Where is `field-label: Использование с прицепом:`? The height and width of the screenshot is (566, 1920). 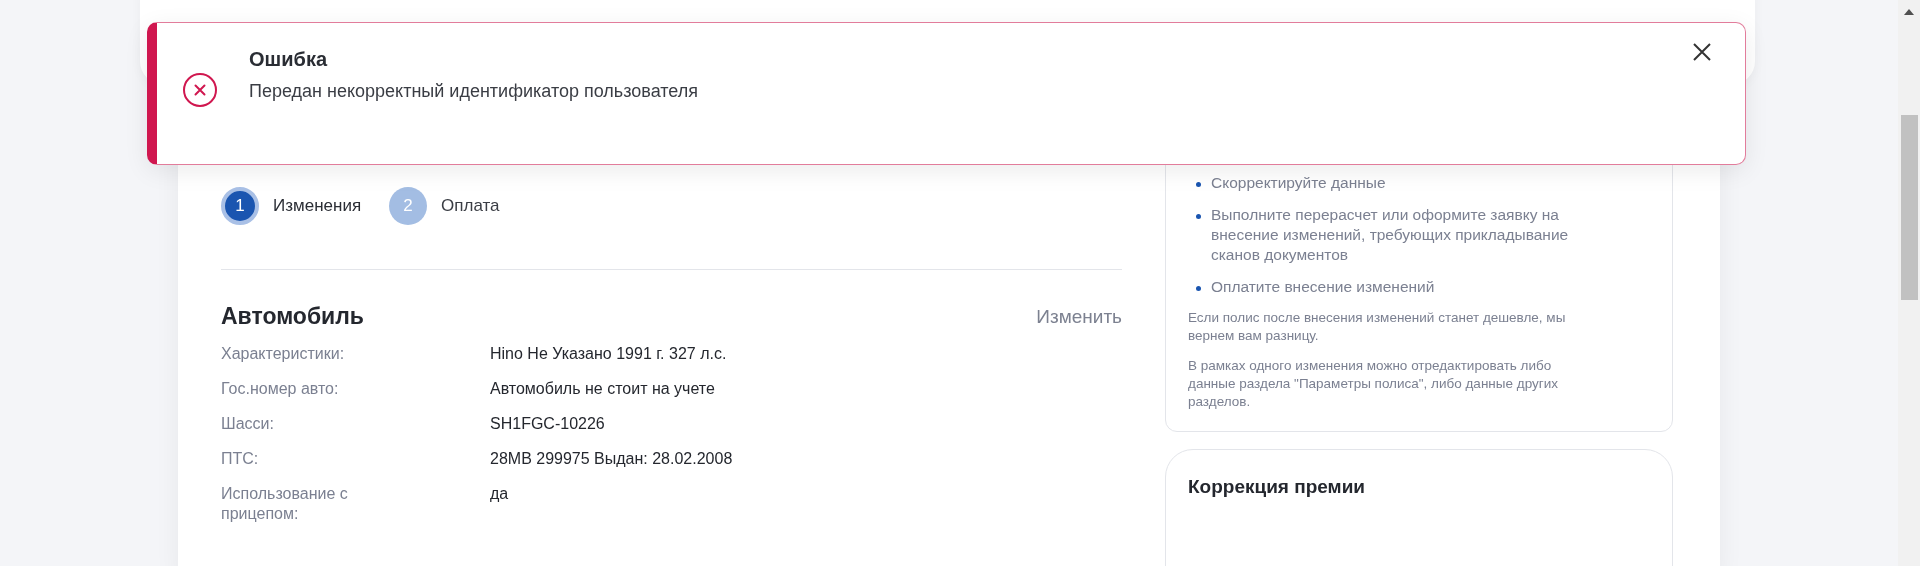
field-label: Использование с прицепом: is located at coordinates (285, 504).